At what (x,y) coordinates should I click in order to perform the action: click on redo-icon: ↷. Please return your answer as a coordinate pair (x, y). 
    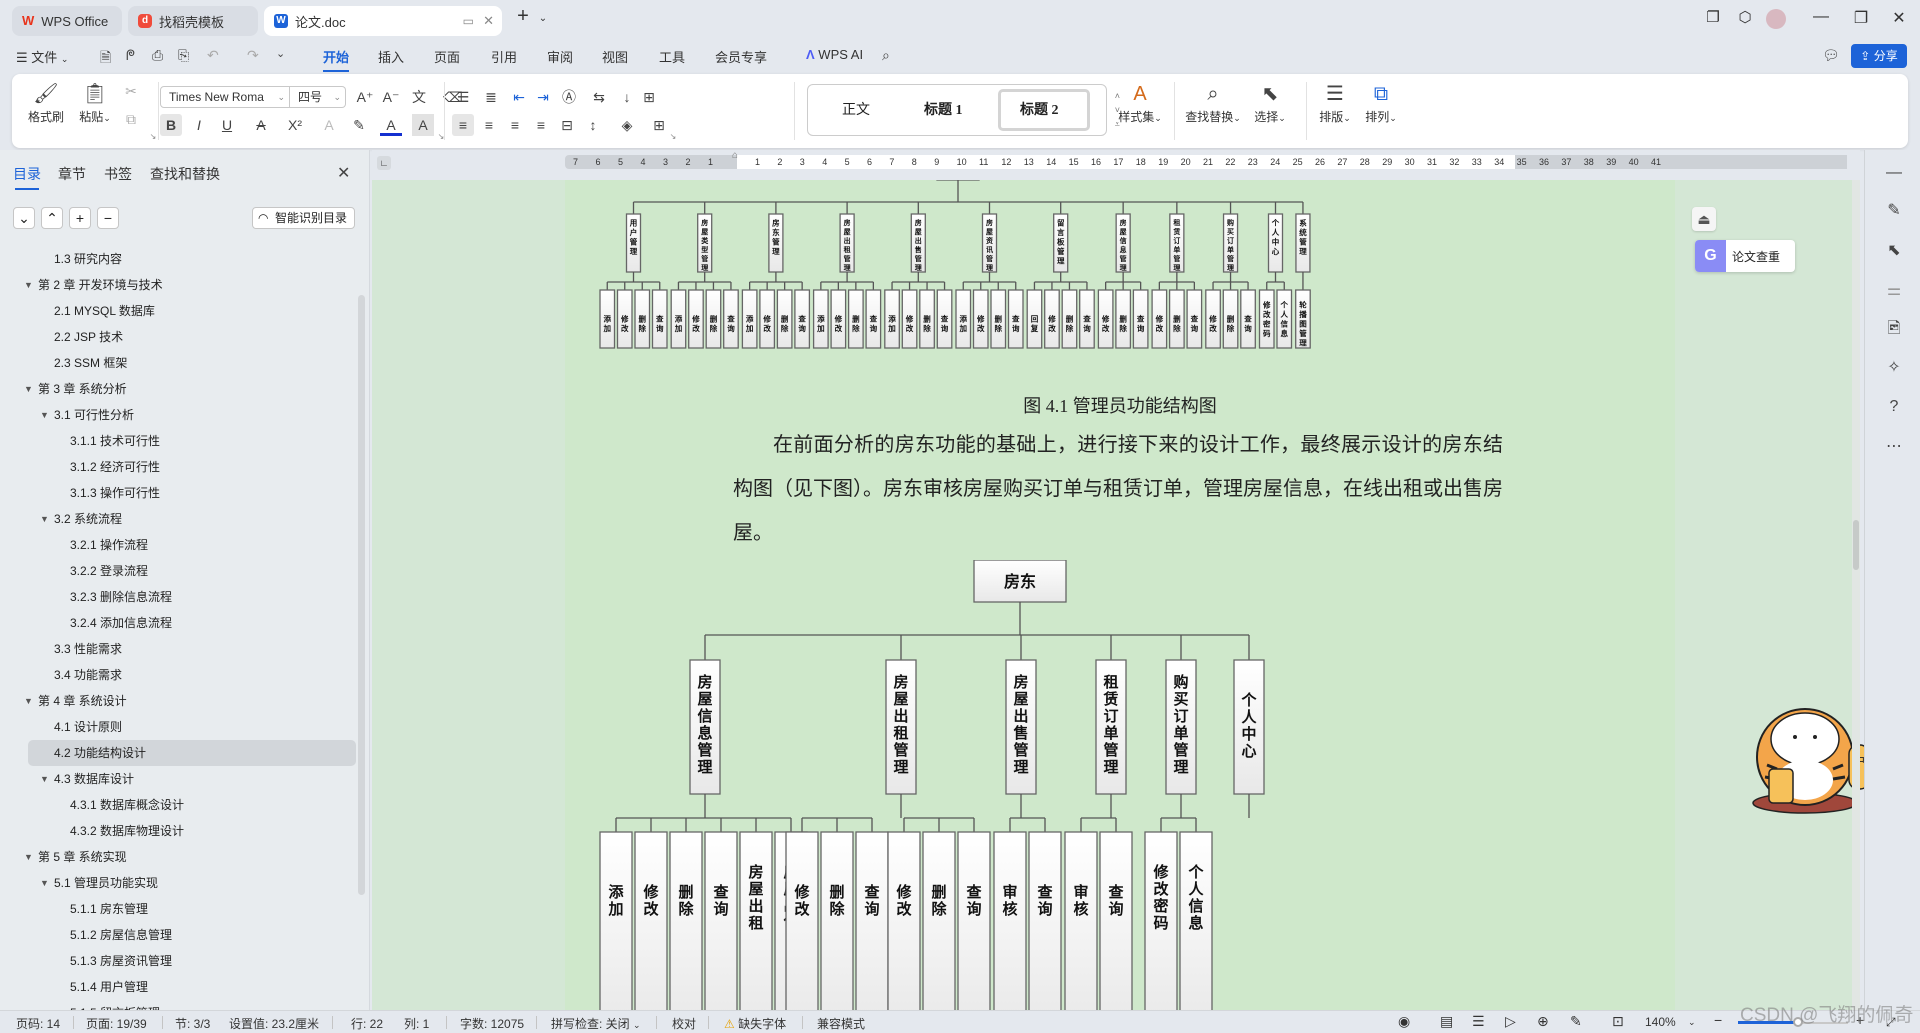
    Looking at the image, I should click on (253, 55).